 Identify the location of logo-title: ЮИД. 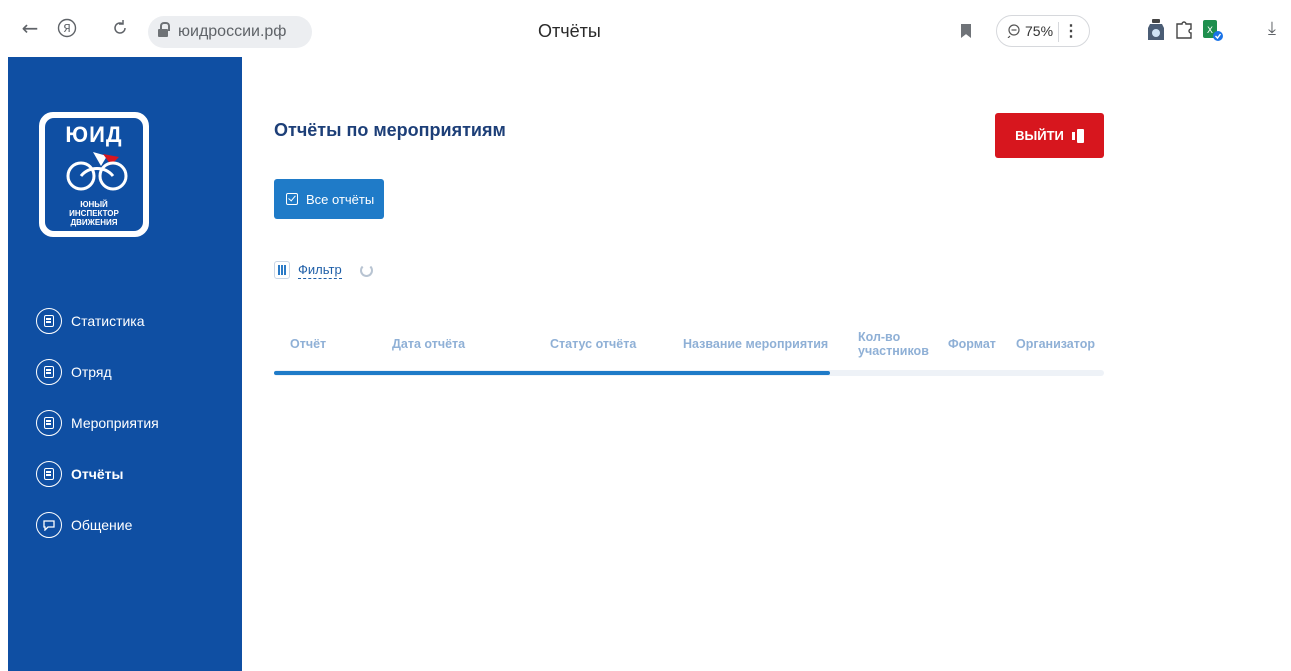
(94, 134).